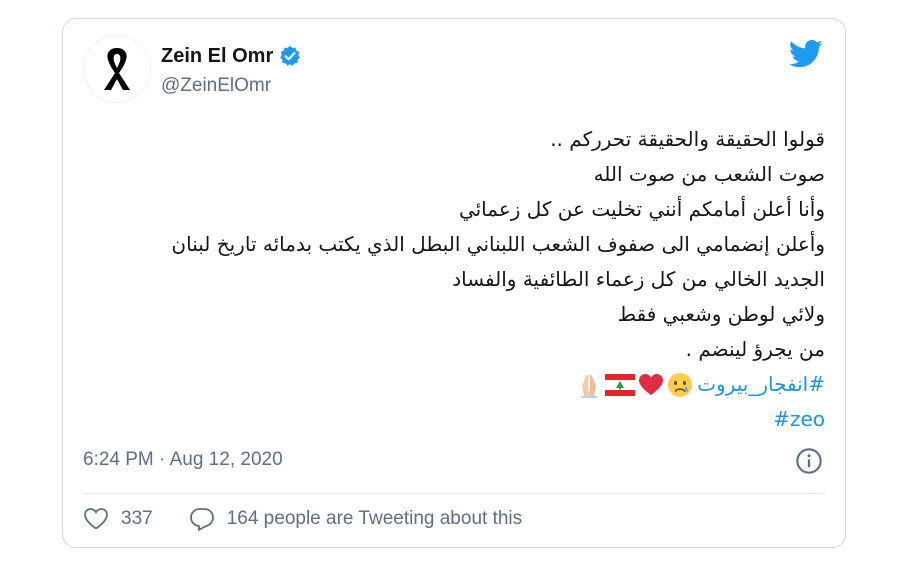 The height and width of the screenshot is (563, 900). What do you see at coordinates (374, 518) in the screenshot?
I see `tweeting-about-text: 164 people are Tweeting about this` at bounding box center [374, 518].